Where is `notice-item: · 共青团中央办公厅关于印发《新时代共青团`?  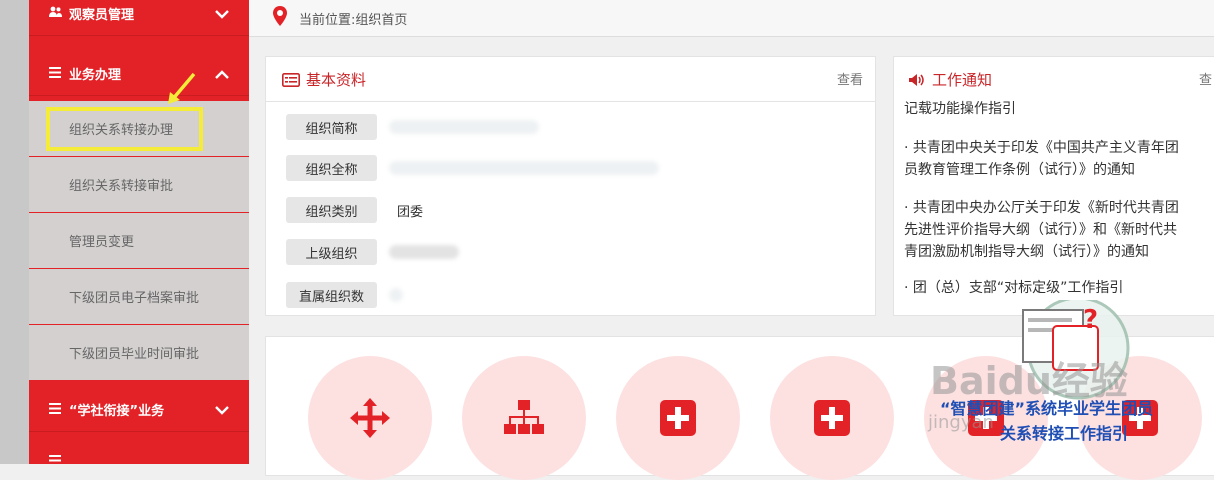 notice-item: · 共青团中央办公厅关于印发《新时代共青团 is located at coordinates (1059, 208).